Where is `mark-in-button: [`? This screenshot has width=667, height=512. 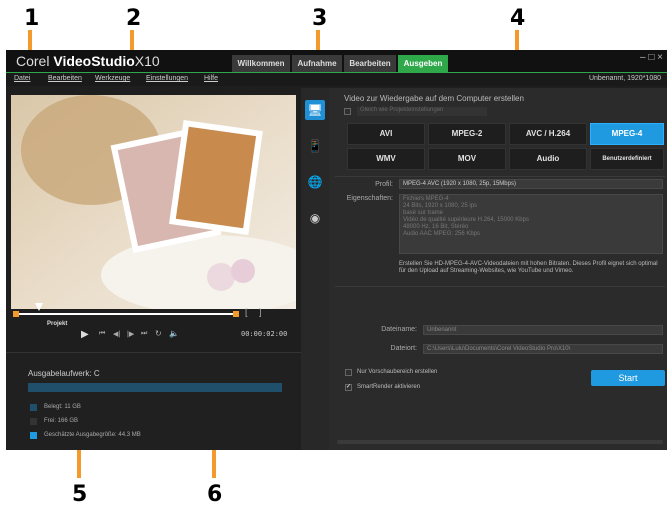 mark-in-button: [ is located at coordinates (246, 312).